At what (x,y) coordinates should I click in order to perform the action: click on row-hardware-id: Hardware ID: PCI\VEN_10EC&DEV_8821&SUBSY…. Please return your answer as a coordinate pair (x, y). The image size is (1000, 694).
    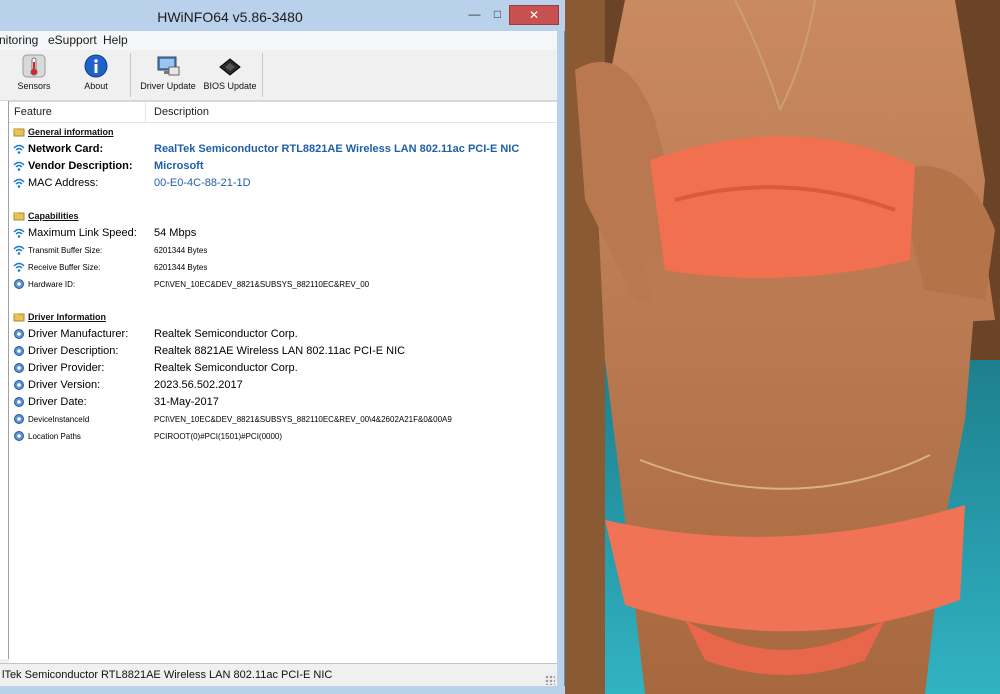
    Looking at the image, I should click on (283, 284).